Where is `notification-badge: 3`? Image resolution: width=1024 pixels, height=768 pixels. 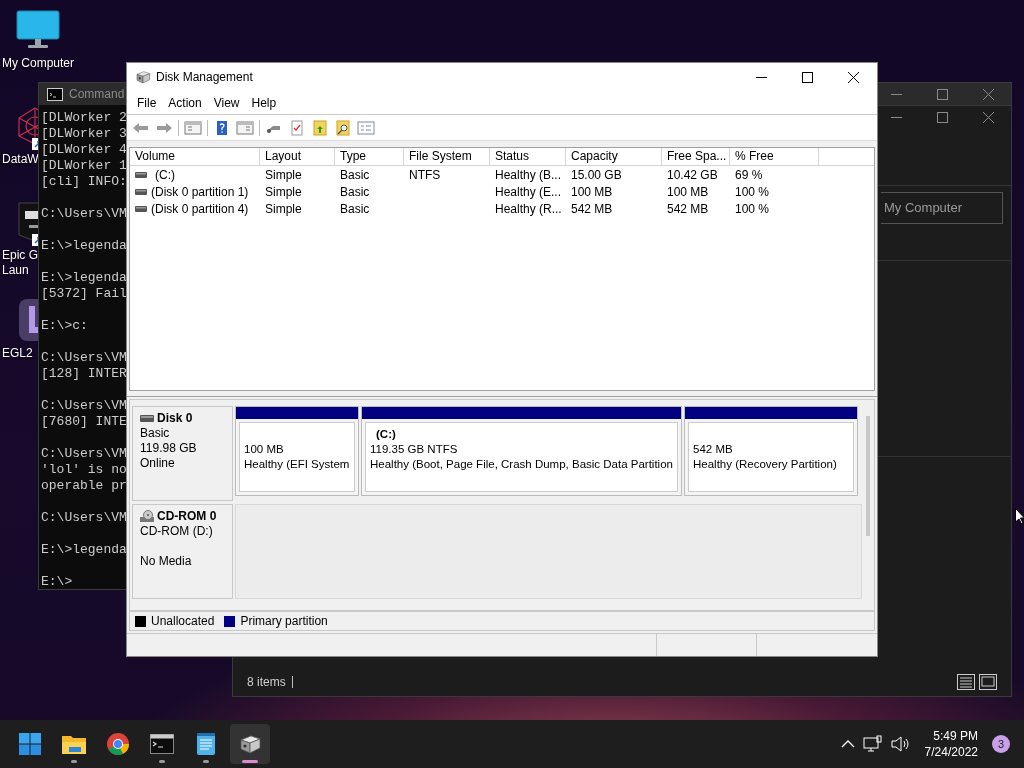
notification-badge: 3 is located at coordinates (1001, 744).